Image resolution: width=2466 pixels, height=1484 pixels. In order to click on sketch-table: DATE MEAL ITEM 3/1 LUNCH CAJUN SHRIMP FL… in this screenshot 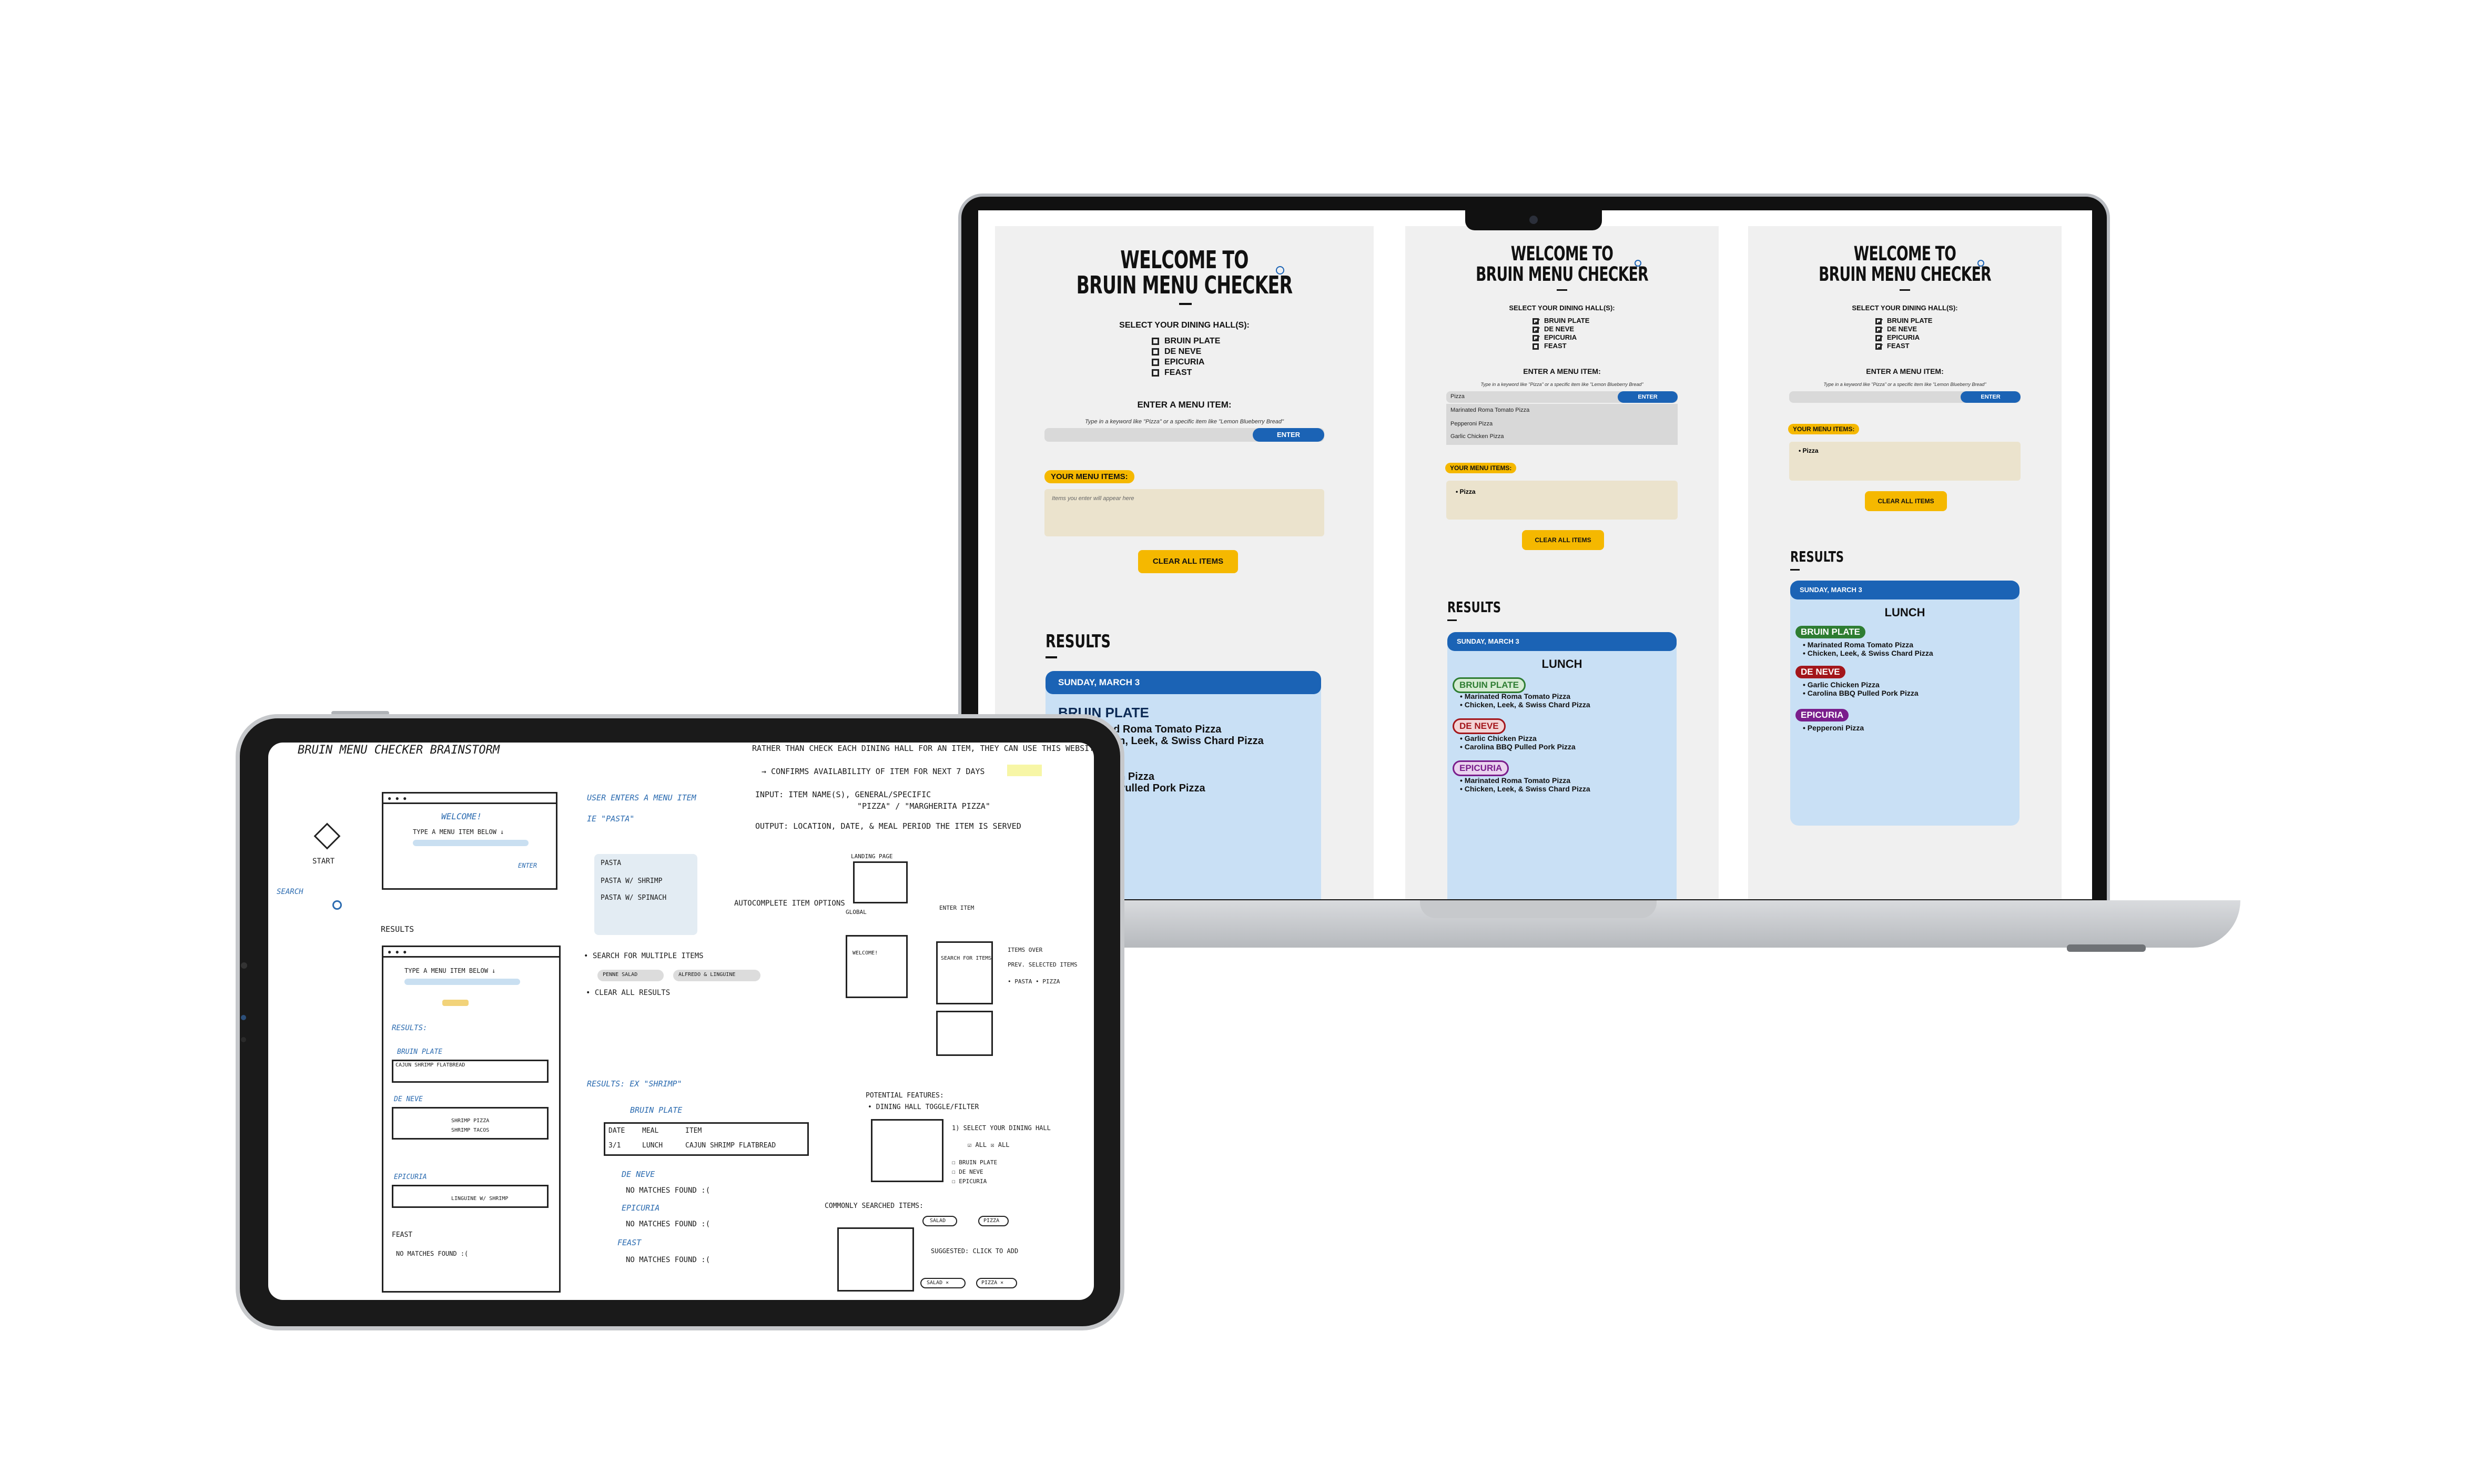, I will do `click(707, 1139)`.